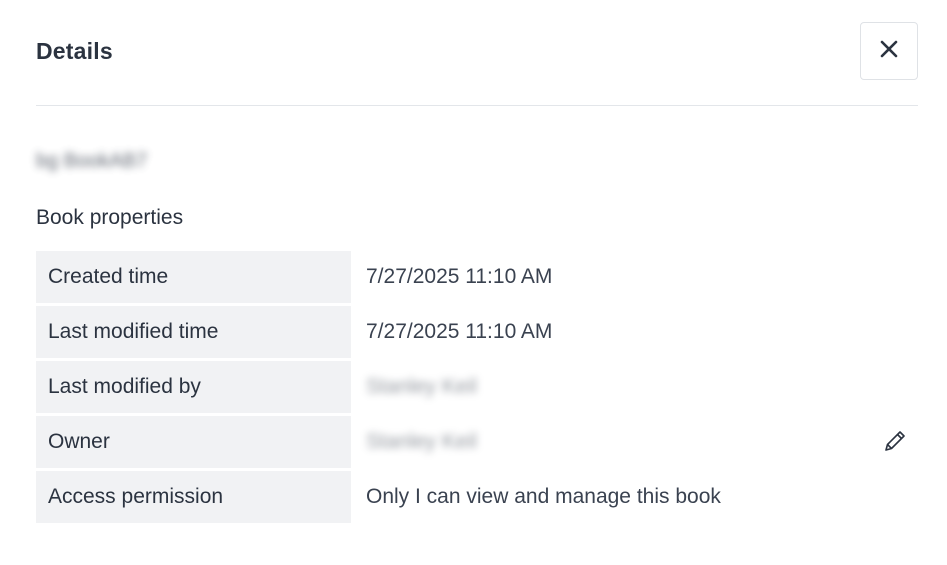  Describe the element at coordinates (193, 442) in the screenshot. I see `property-label: Owner` at that location.